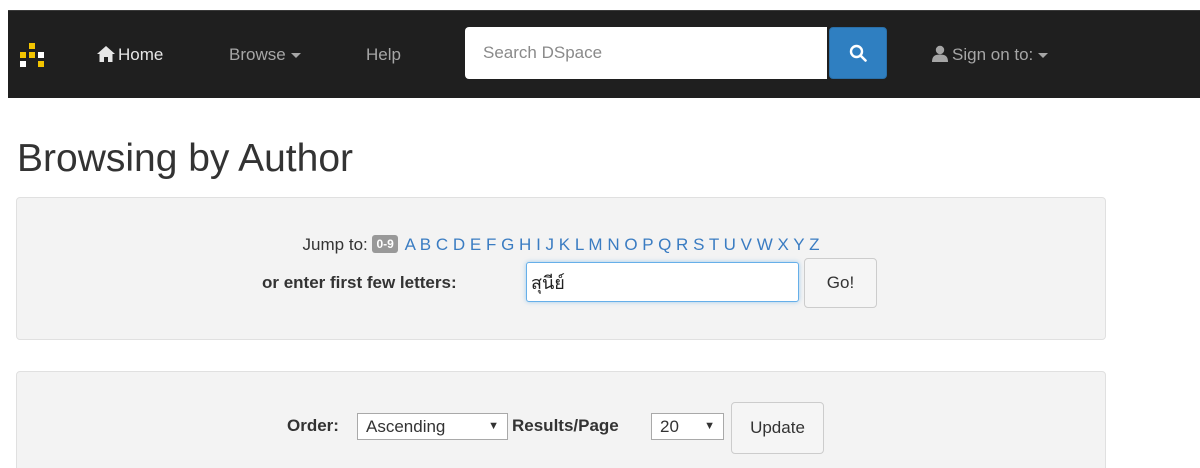 Image resolution: width=1200 pixels, height=468 pixels. What do you see at coordinates (630, 244) in the screenshot?
I see `letter-link-o: O` at bounding box center [630, 244].